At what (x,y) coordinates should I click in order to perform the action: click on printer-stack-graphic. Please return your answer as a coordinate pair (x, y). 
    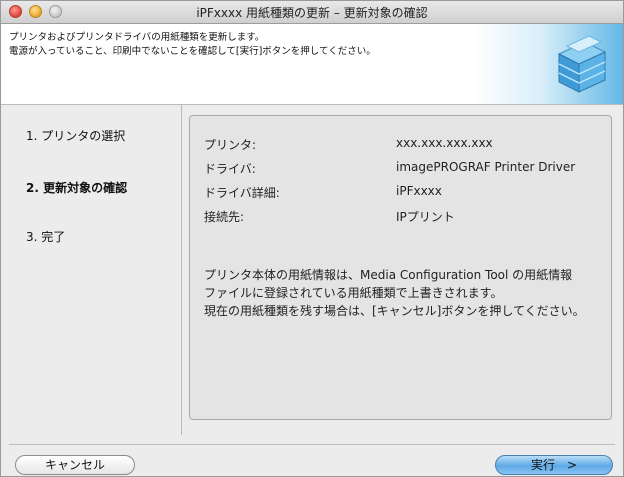
    Looking at the image, I should click on (549, 64).